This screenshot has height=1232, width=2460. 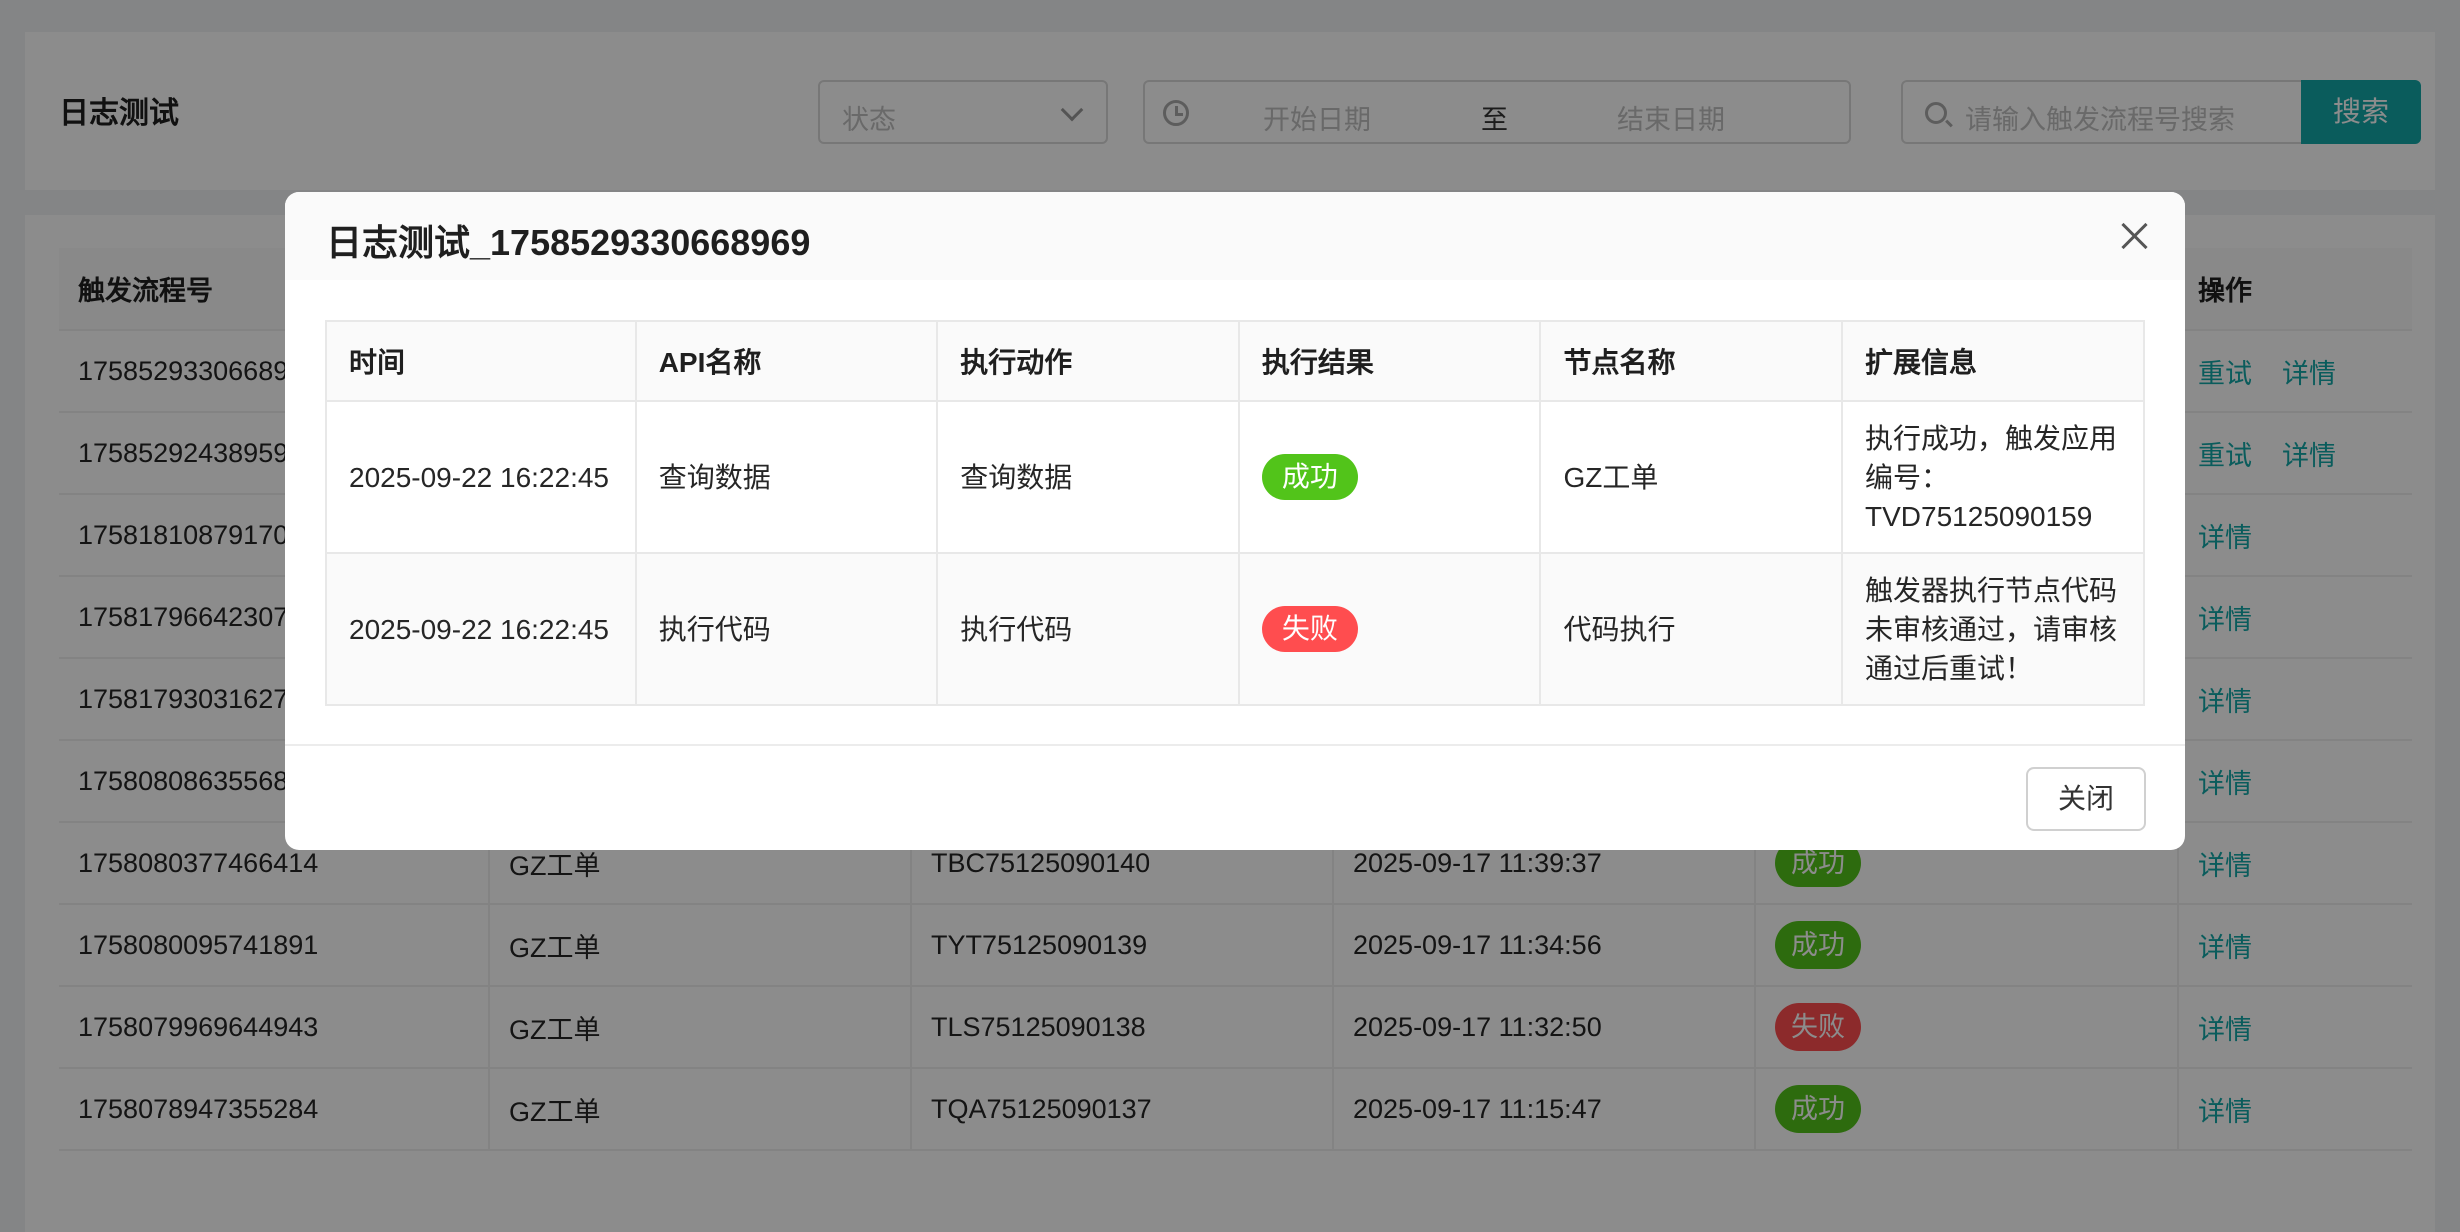 What do you see at coordinates (1309, 629) in the screenshot?
I see `status-badge: 失败` at bounding box center [1309, 629].